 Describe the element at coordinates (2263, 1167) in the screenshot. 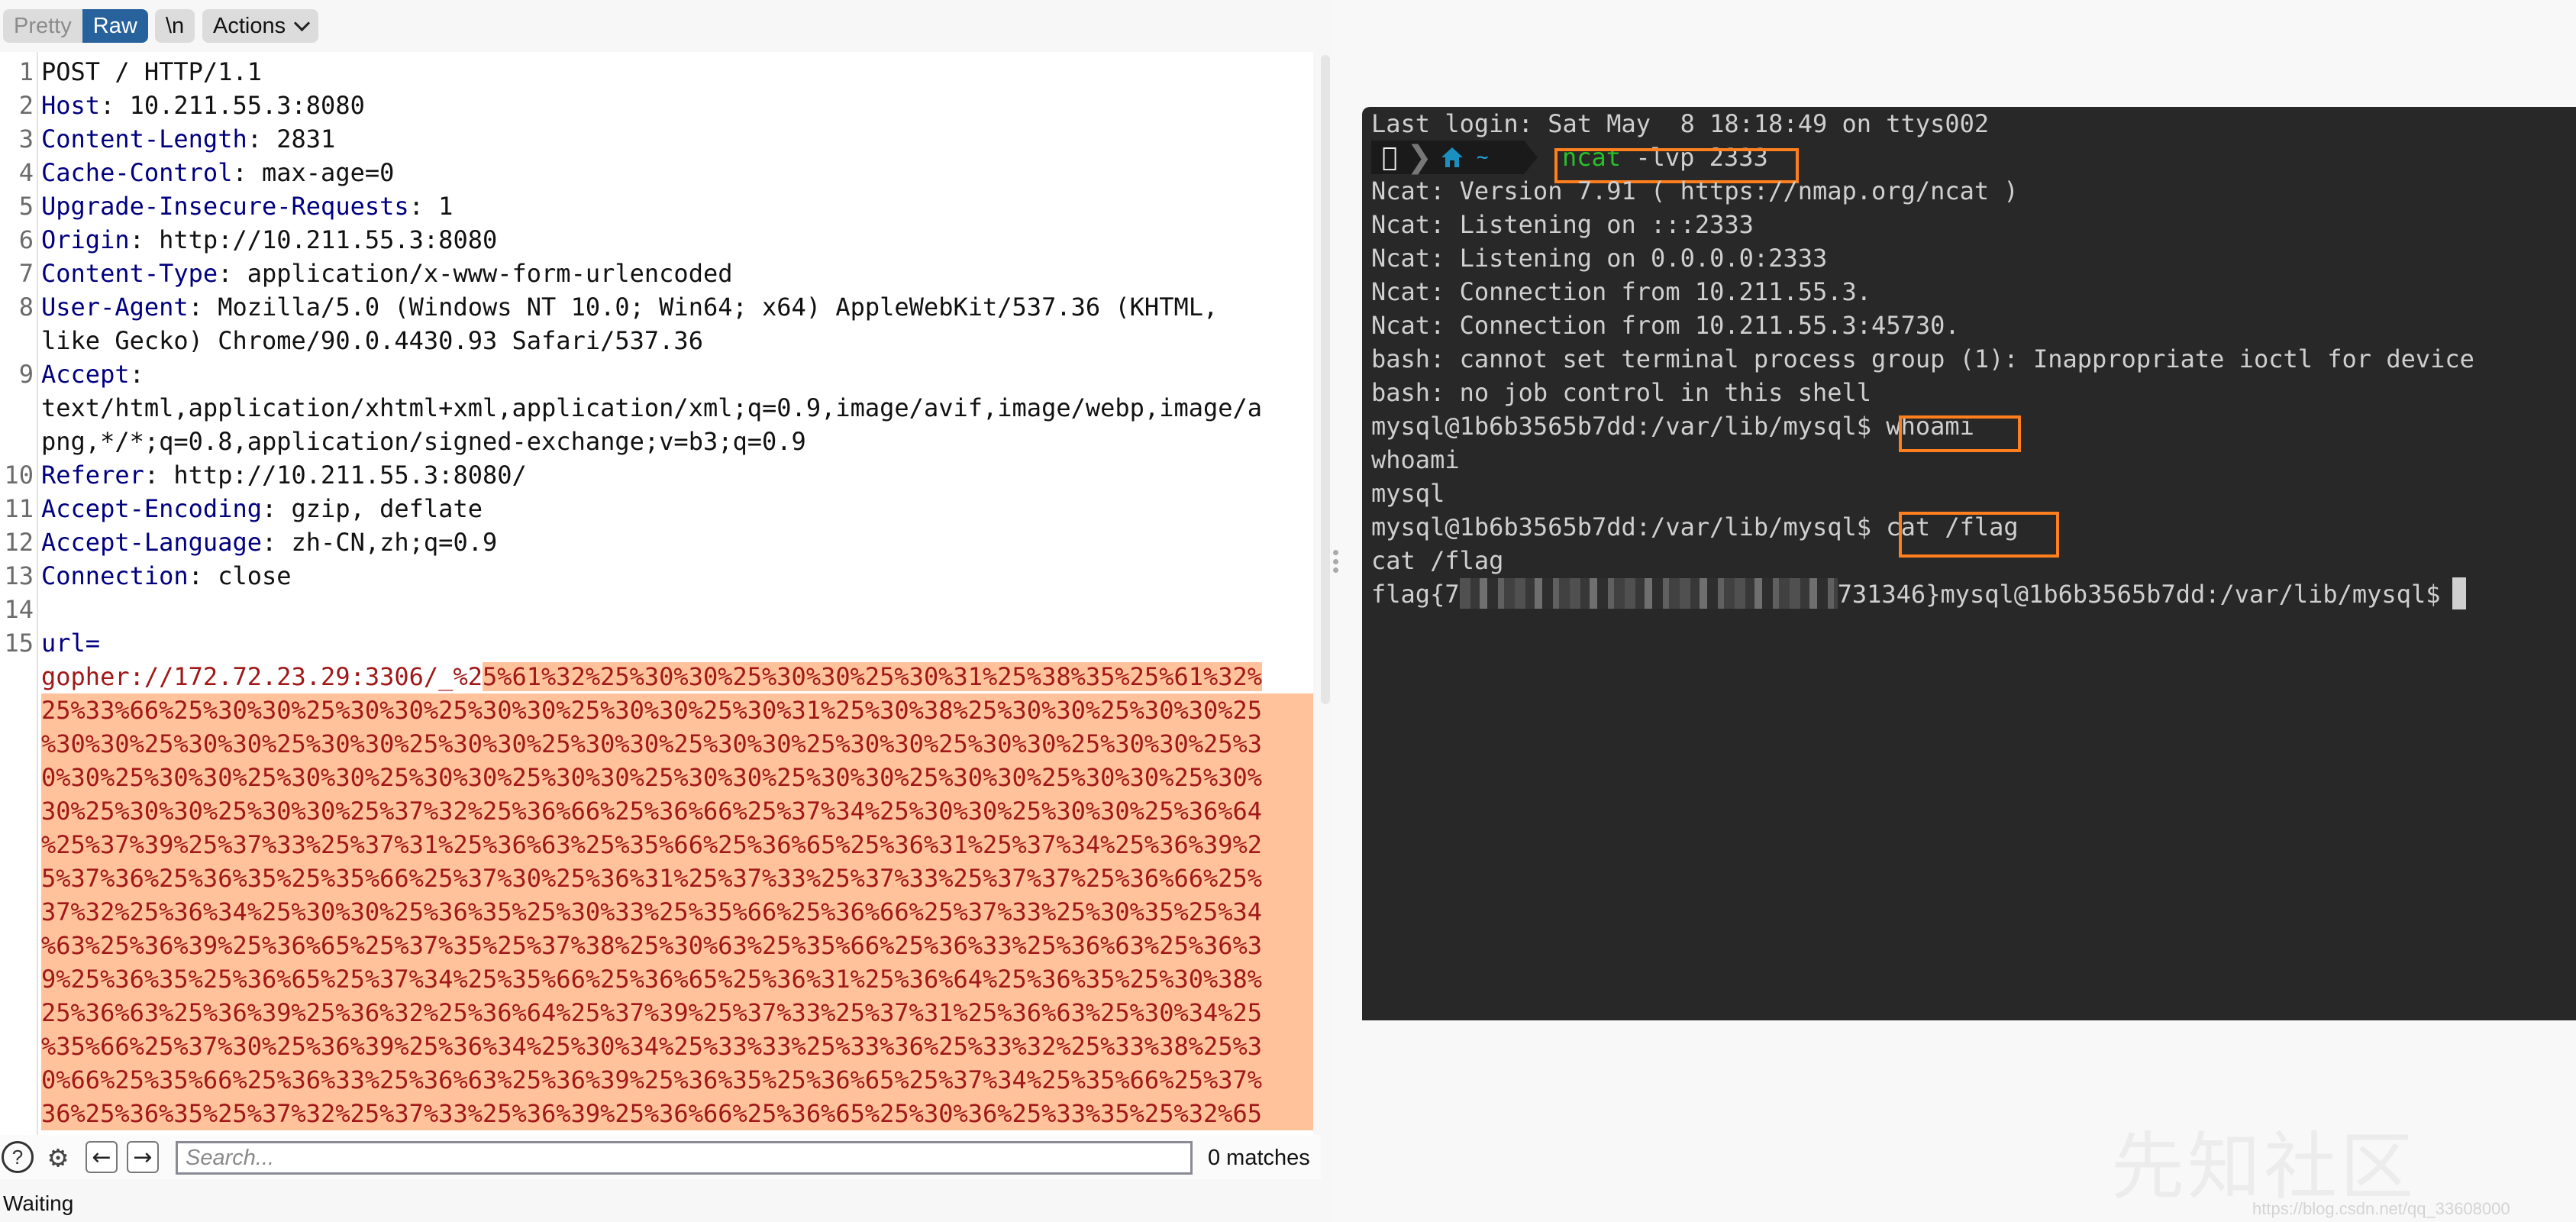

I see `watermark-logo: 先知社区` at that location.